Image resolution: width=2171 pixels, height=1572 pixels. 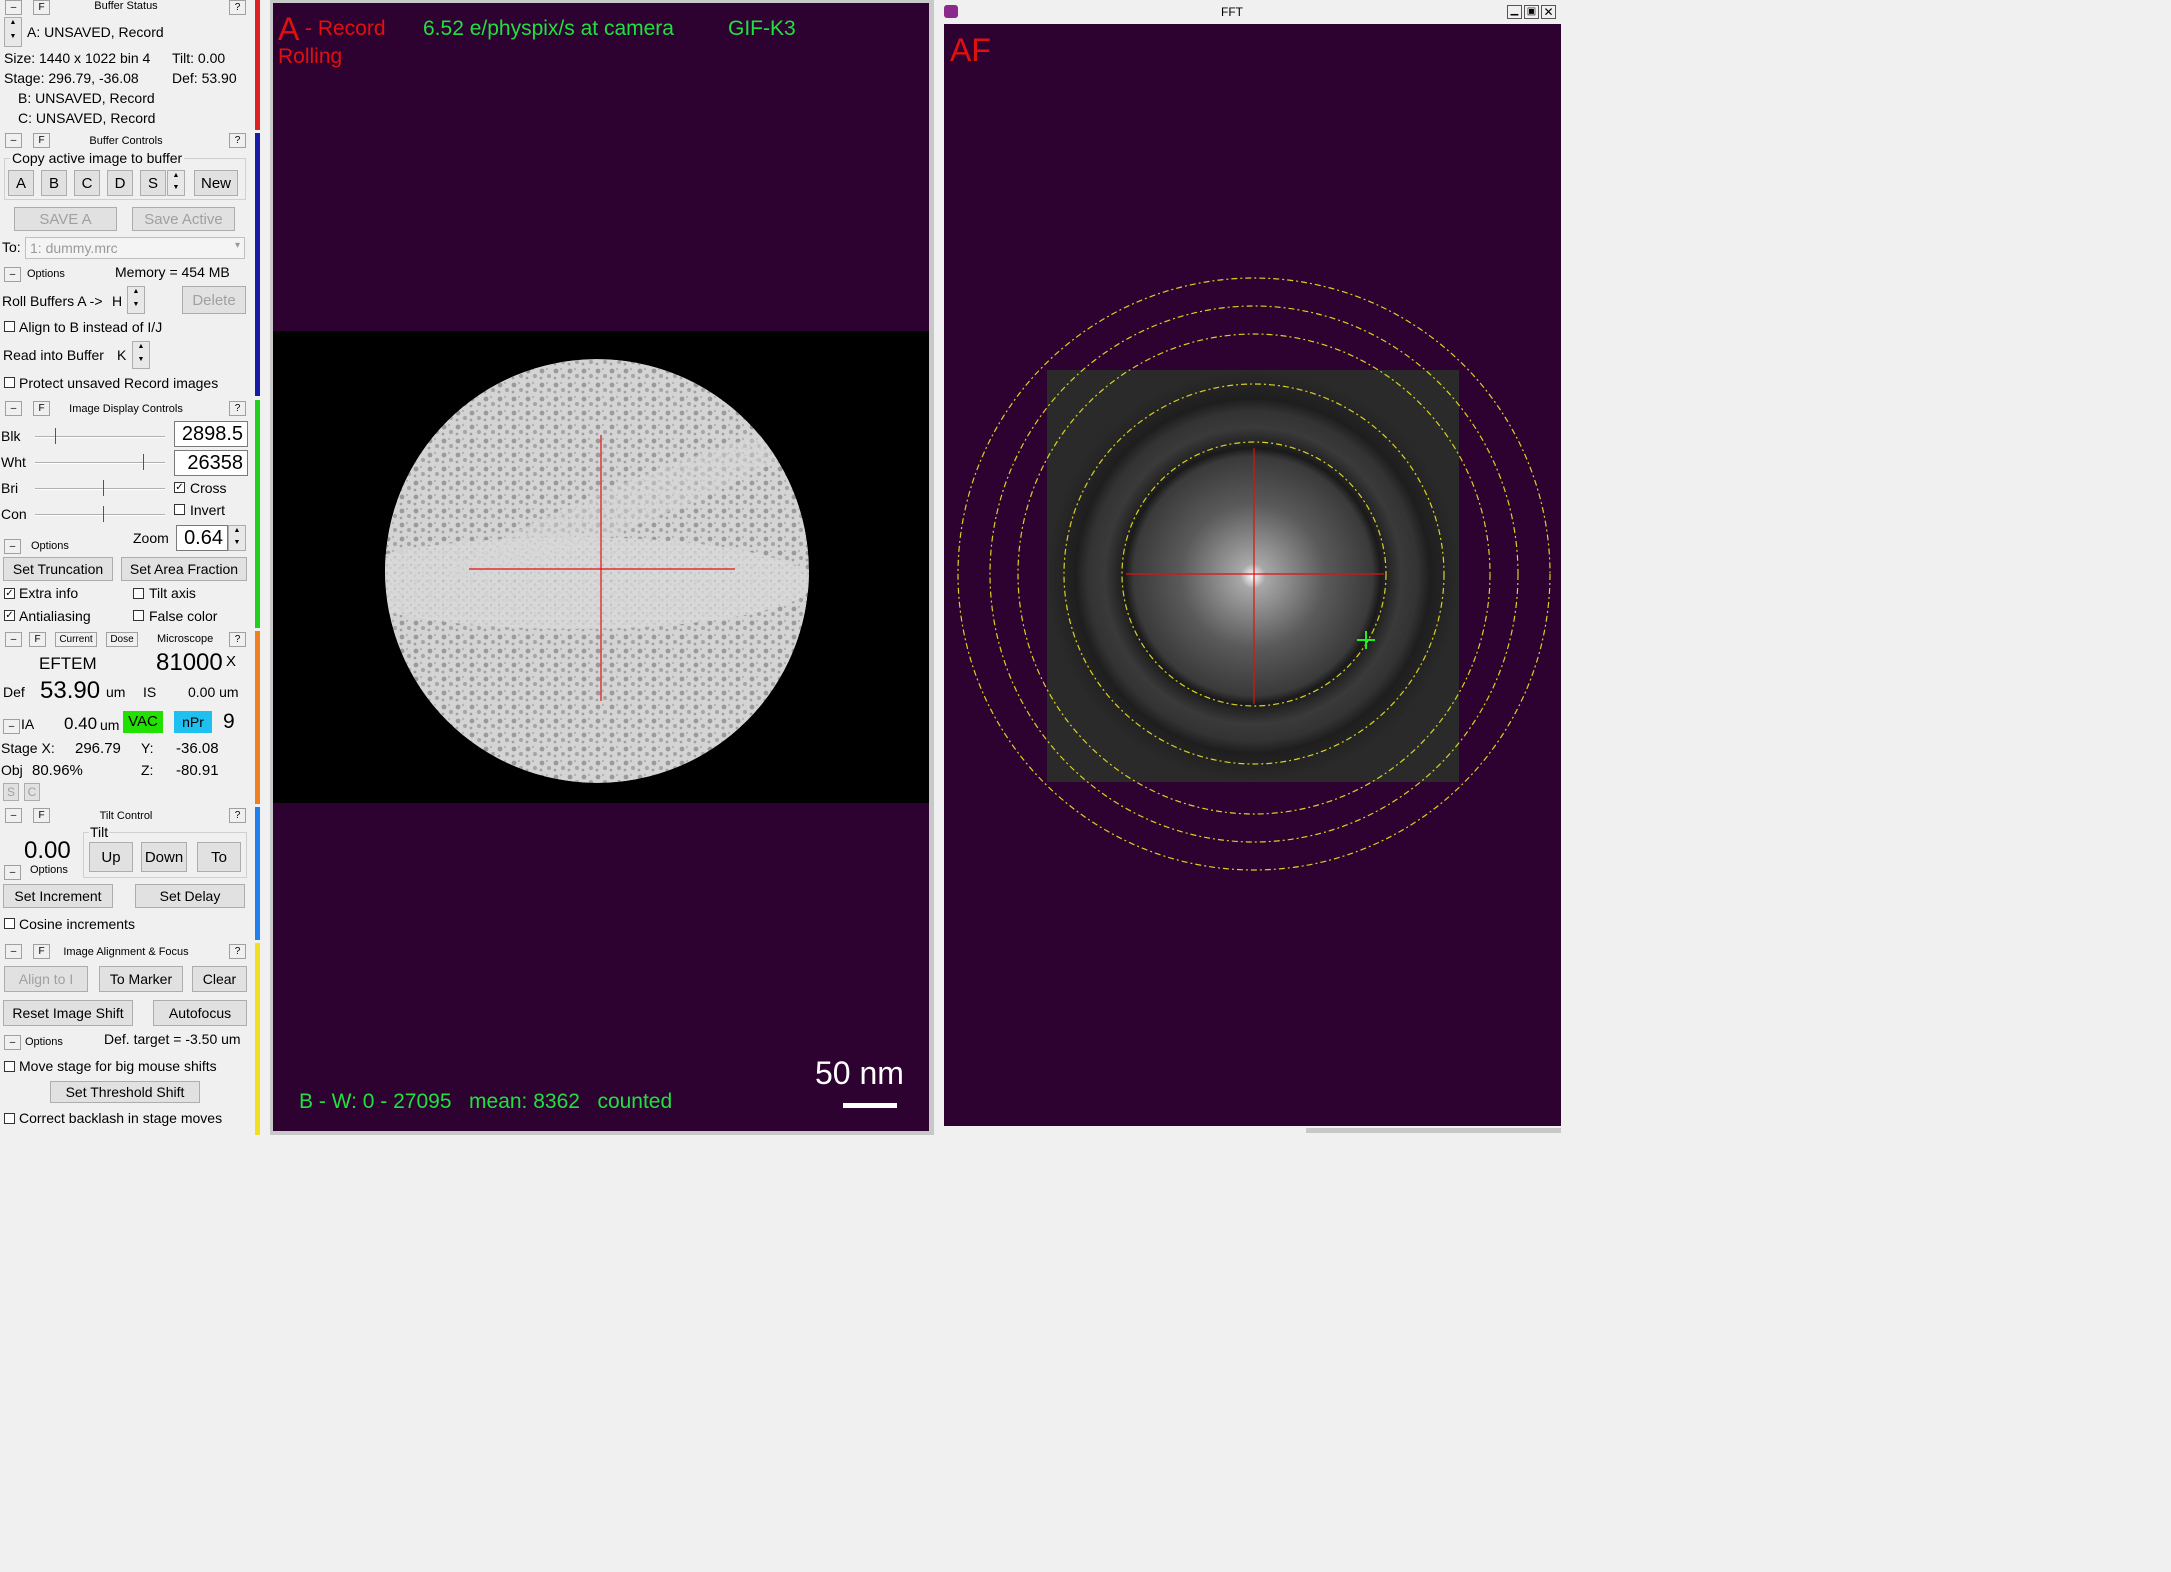 I want to click on set-area-fraction-button: Set Area Fraction, so click(x=184, y=569).